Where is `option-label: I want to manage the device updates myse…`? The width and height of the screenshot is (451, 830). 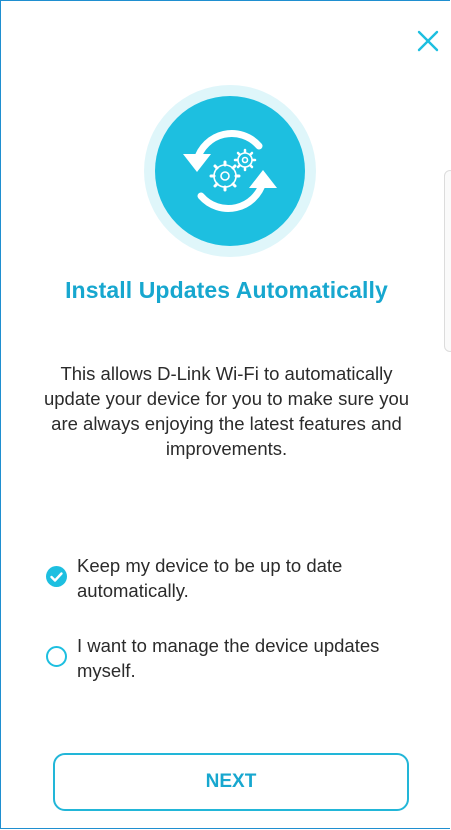 option-label: I want to manage the device updates myse… is located at coordinates (228, 658).